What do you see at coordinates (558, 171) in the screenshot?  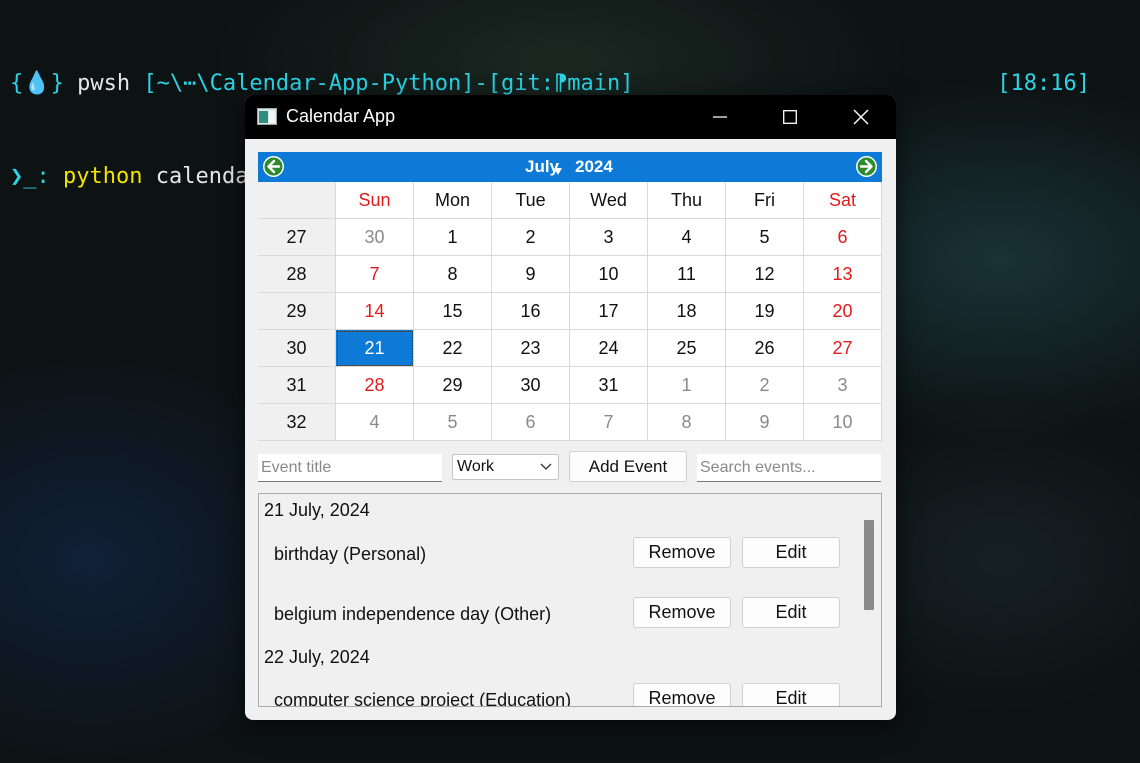 I see `month-dropdown-icon` at bounding box center [558, 171].